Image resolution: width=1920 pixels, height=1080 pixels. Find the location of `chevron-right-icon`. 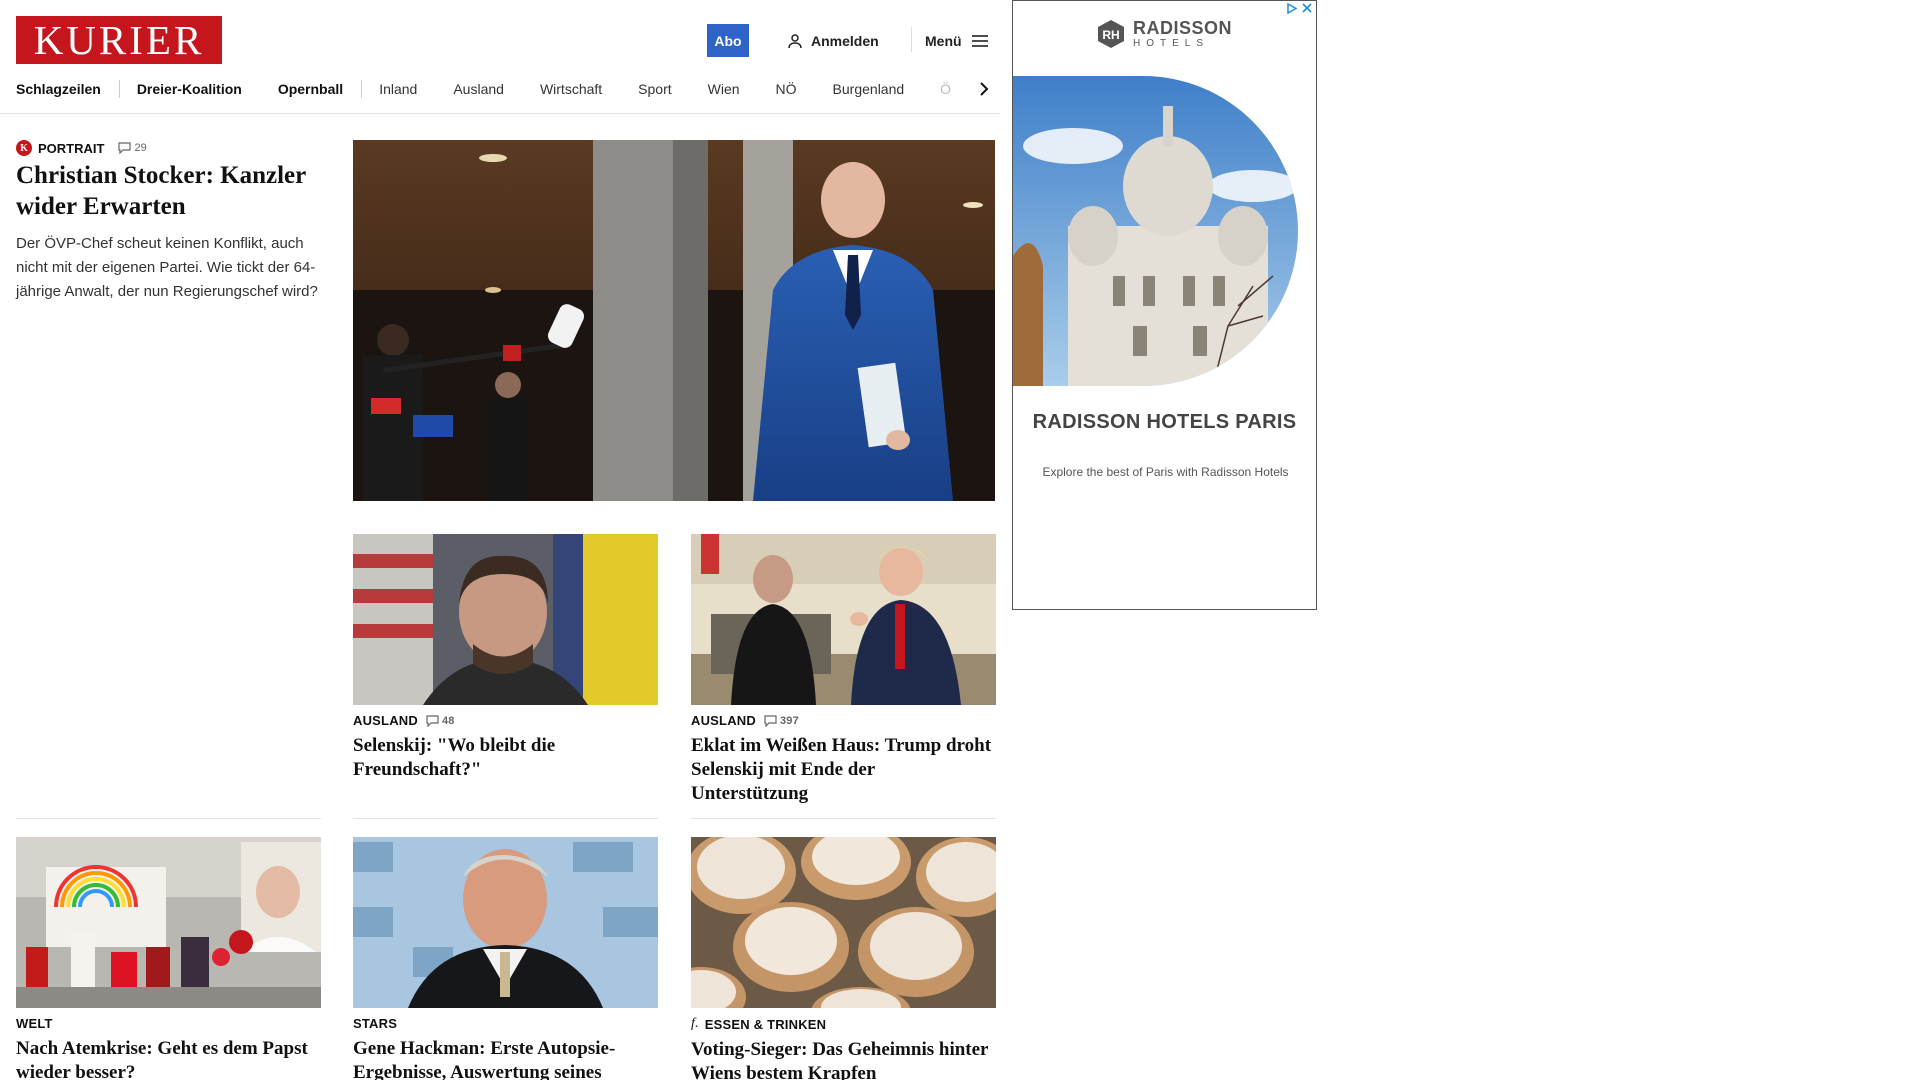

chevron-right-icon is located at coordinates (984, 89).